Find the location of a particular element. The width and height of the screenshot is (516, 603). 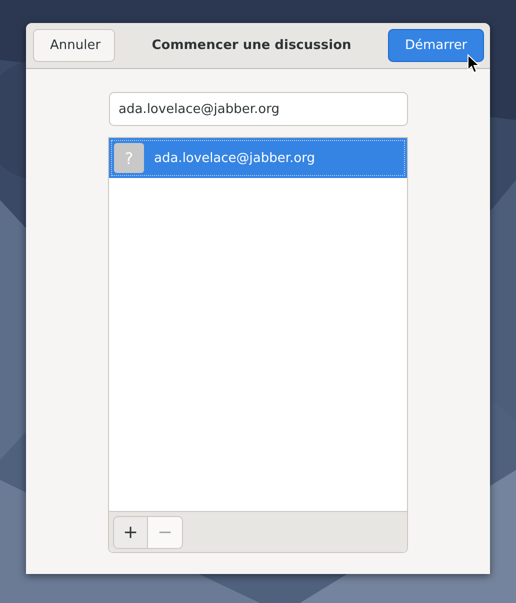

add-button: + is located at coordinates (130, 532).